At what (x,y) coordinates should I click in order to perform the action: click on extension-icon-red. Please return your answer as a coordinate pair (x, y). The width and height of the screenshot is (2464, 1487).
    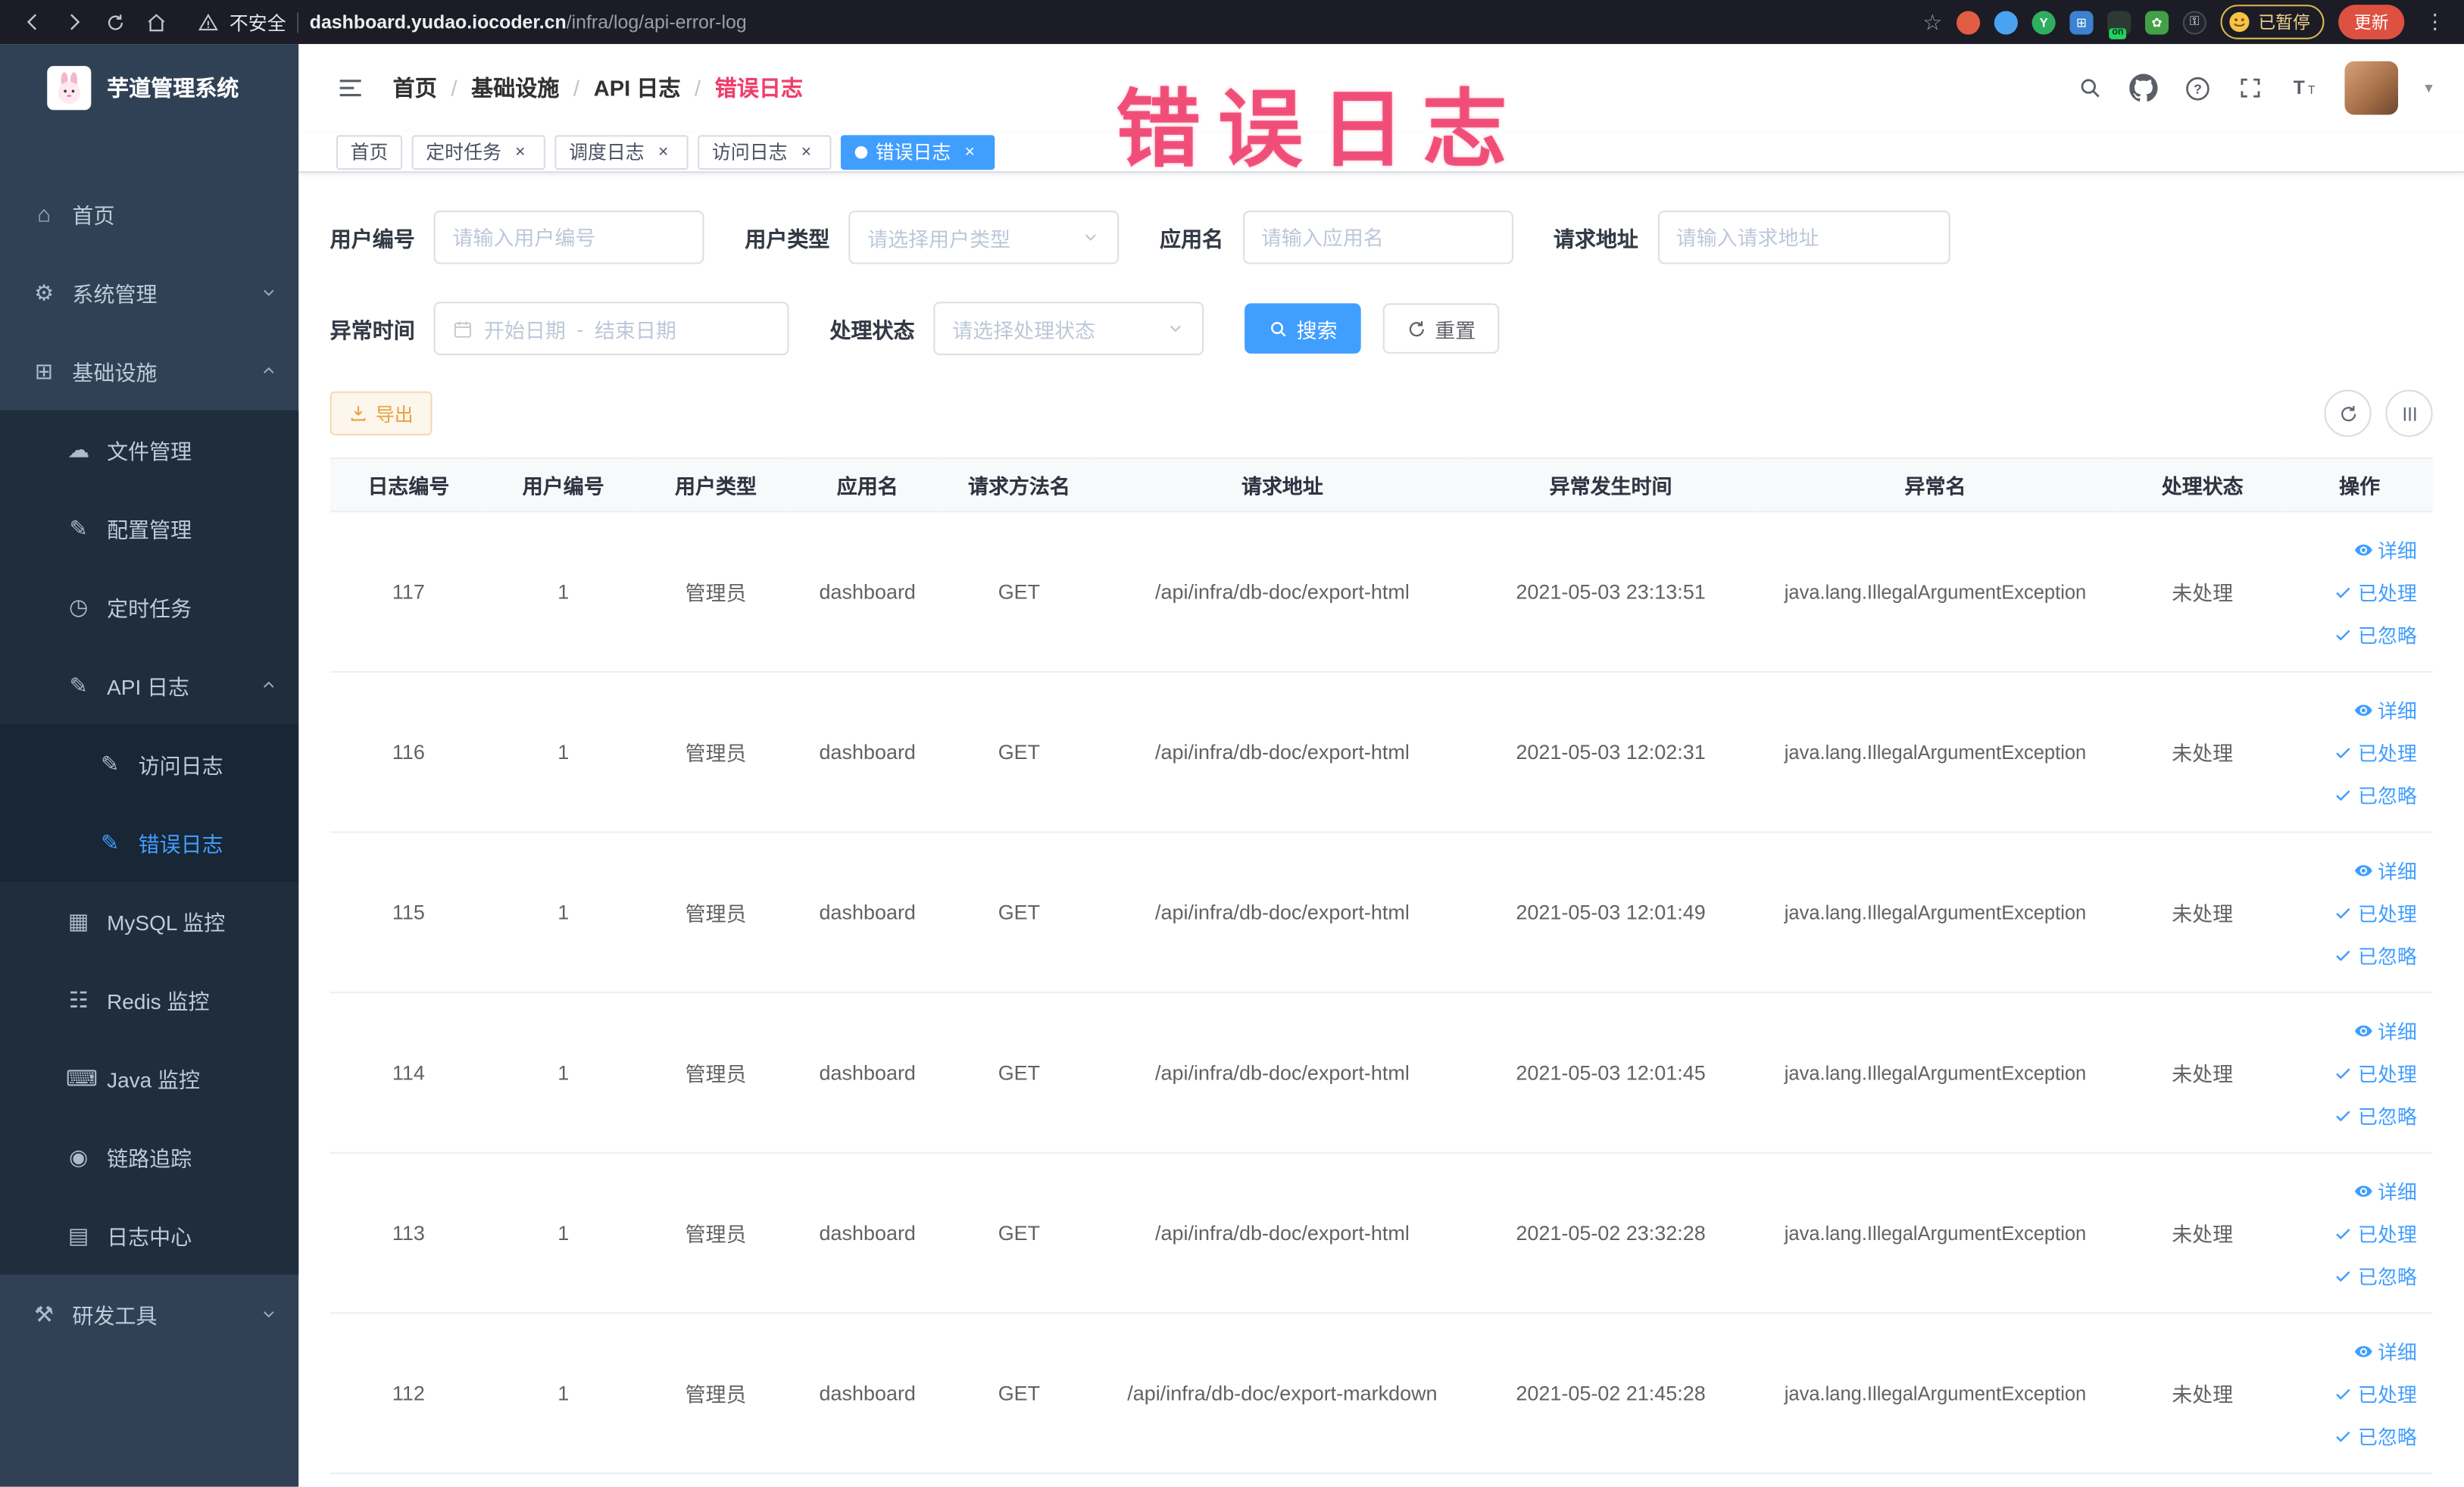
    Looking at the image, I should click on (1969, 22).